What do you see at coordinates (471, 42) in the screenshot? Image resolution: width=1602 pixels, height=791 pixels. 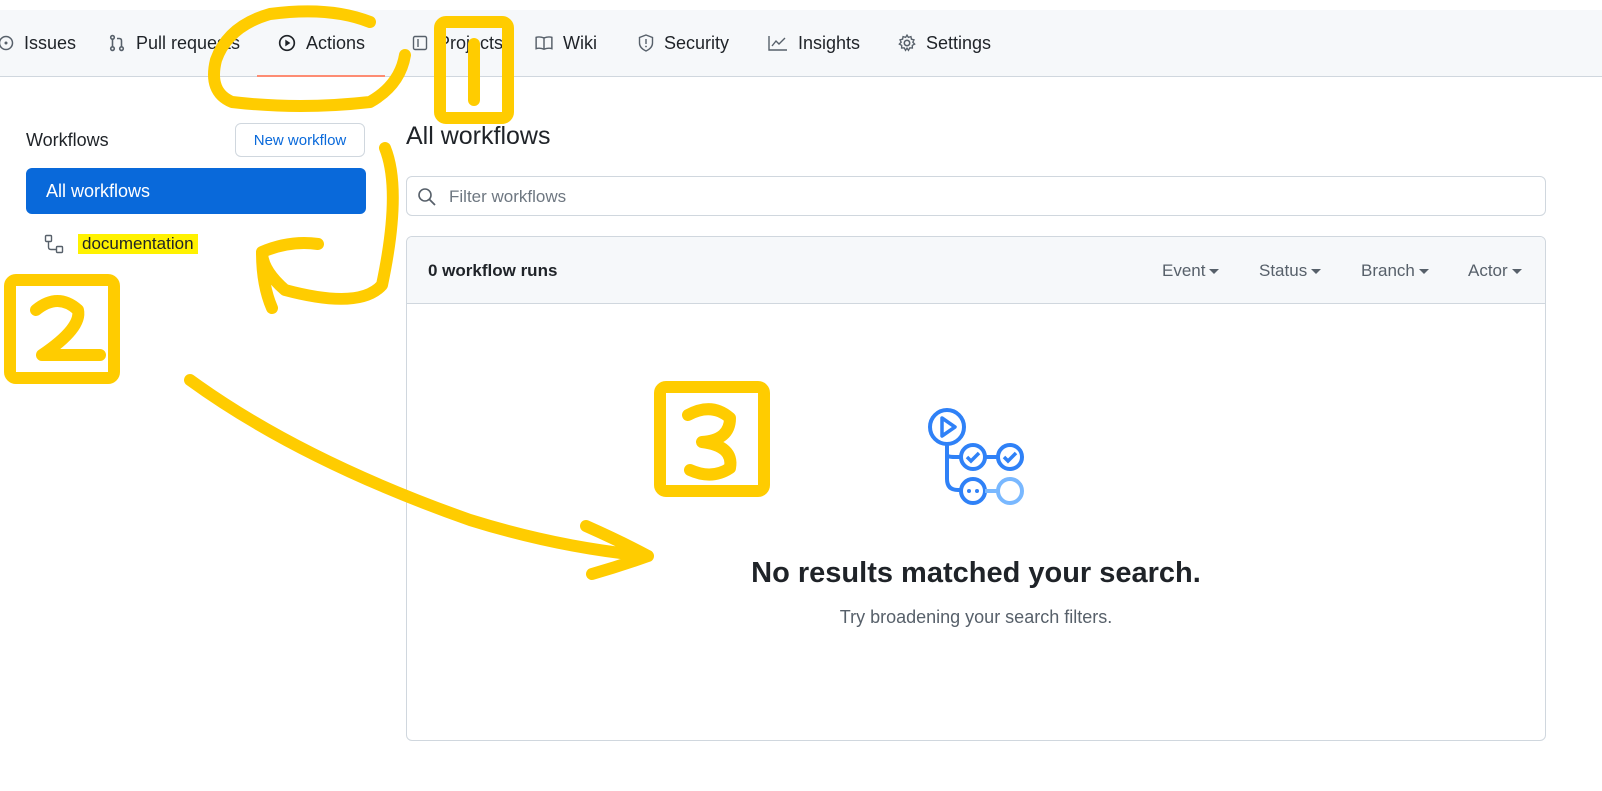 I see `tab-label: Projects` at bounding box center [471, 42].